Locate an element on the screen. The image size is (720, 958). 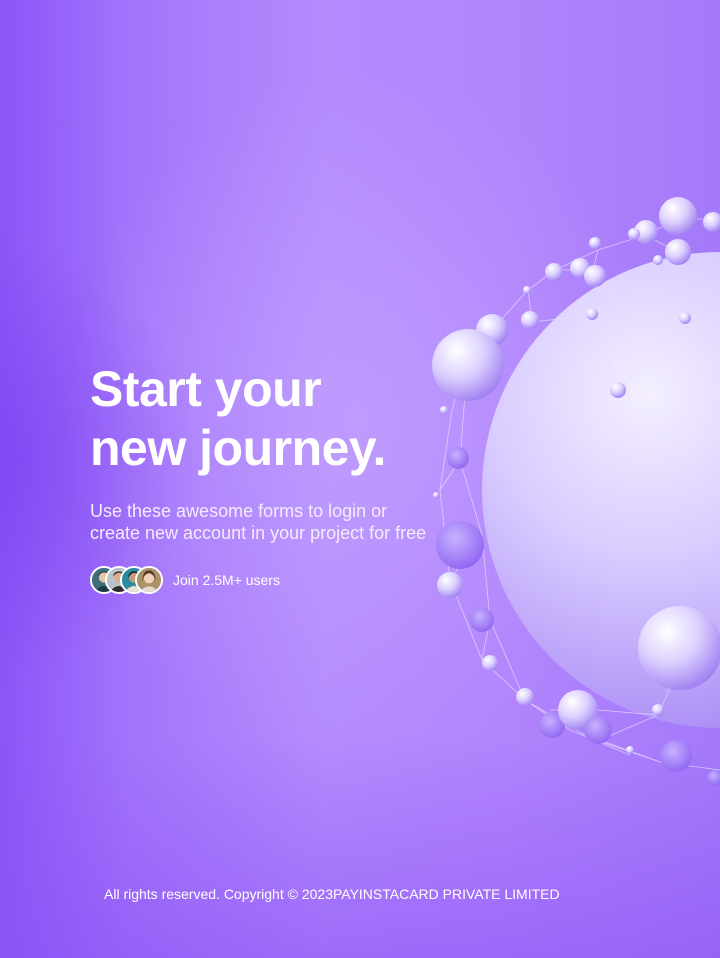
users-join-row: Join 2.5M+ users is located at coordinates (290, 580).